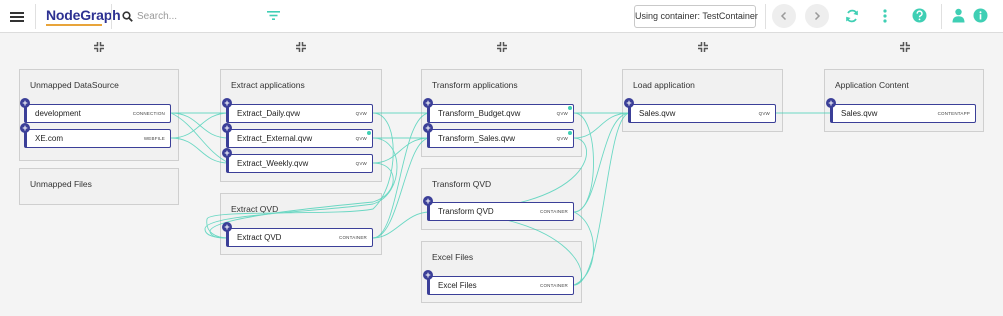 Image resolution: width=1003 pixels, height=316 pixels. Describe the element at coordinates (885, 16) in the screenshot. I see `more-vert-icon` at that location.